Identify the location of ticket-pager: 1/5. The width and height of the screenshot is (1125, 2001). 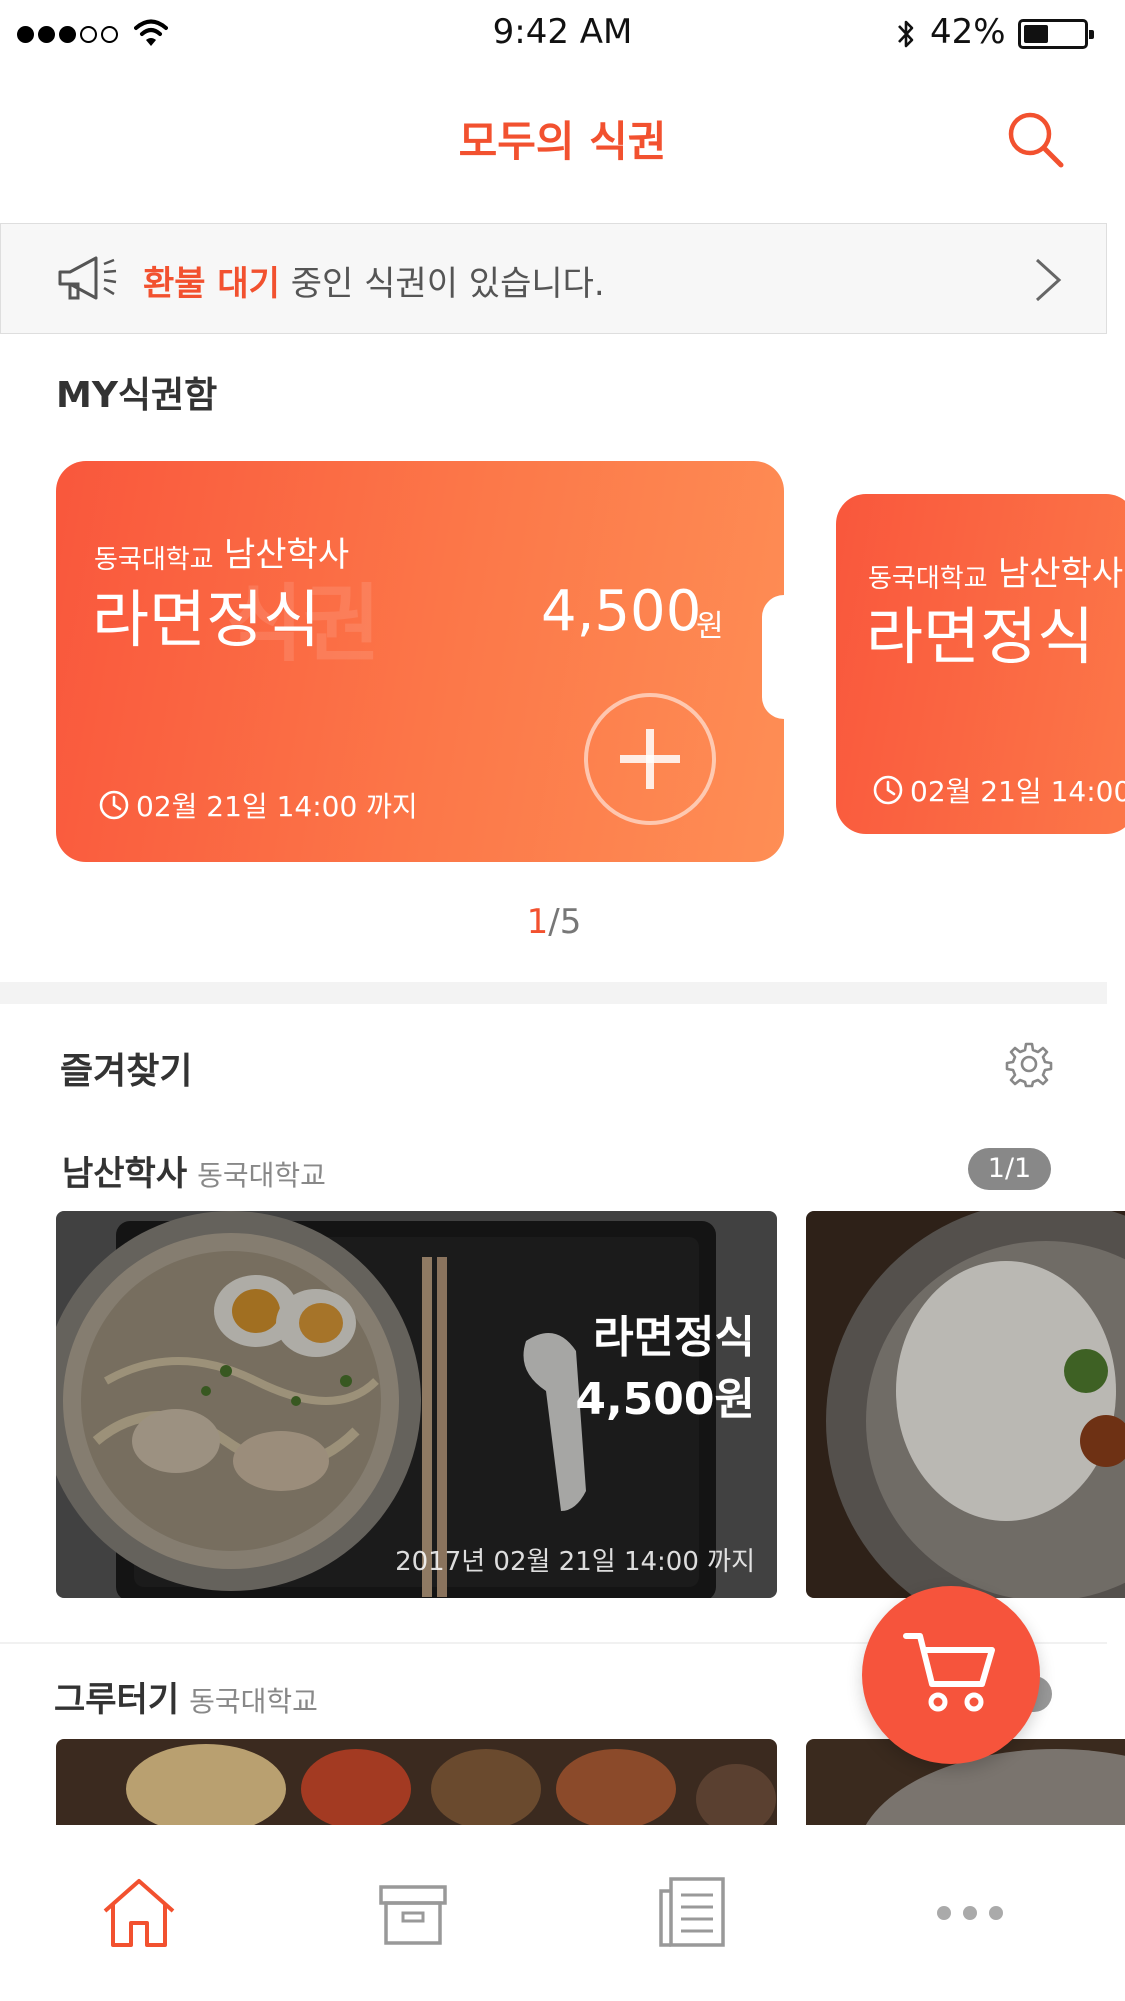
(554, 922).